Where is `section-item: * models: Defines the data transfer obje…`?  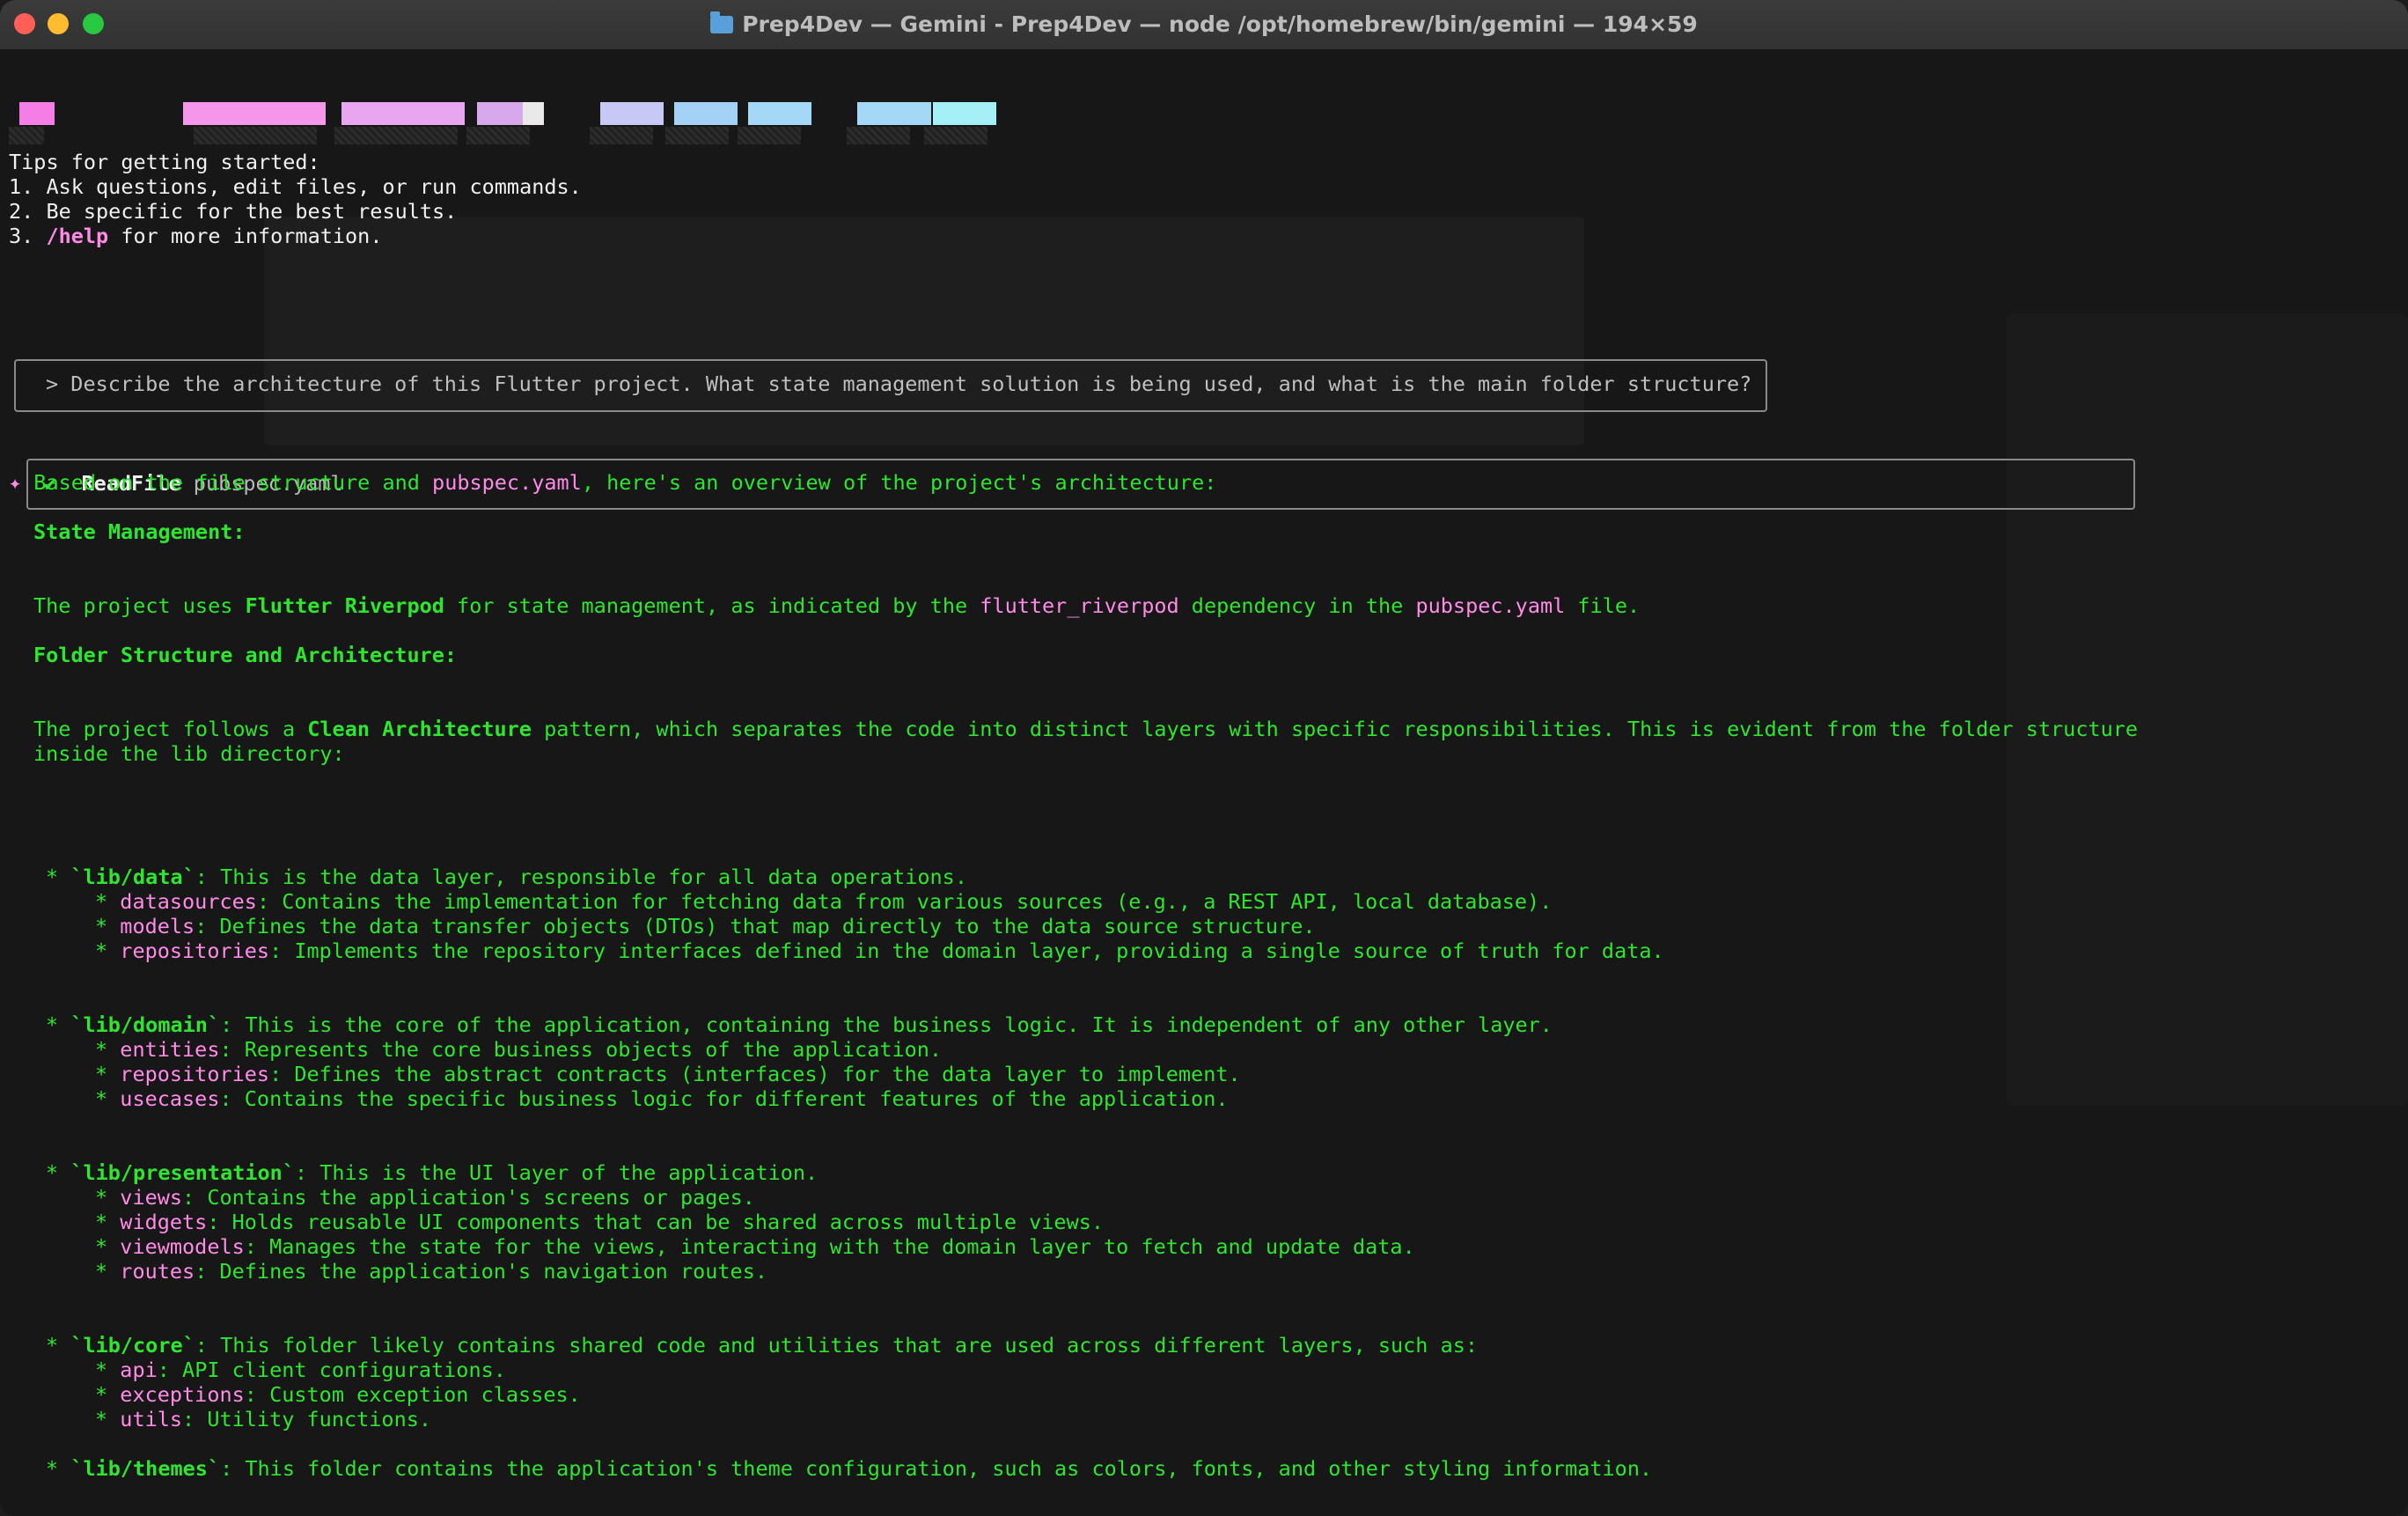 section-item: * models: Defines the data transfer obje… is located at coordinates (705, 926).